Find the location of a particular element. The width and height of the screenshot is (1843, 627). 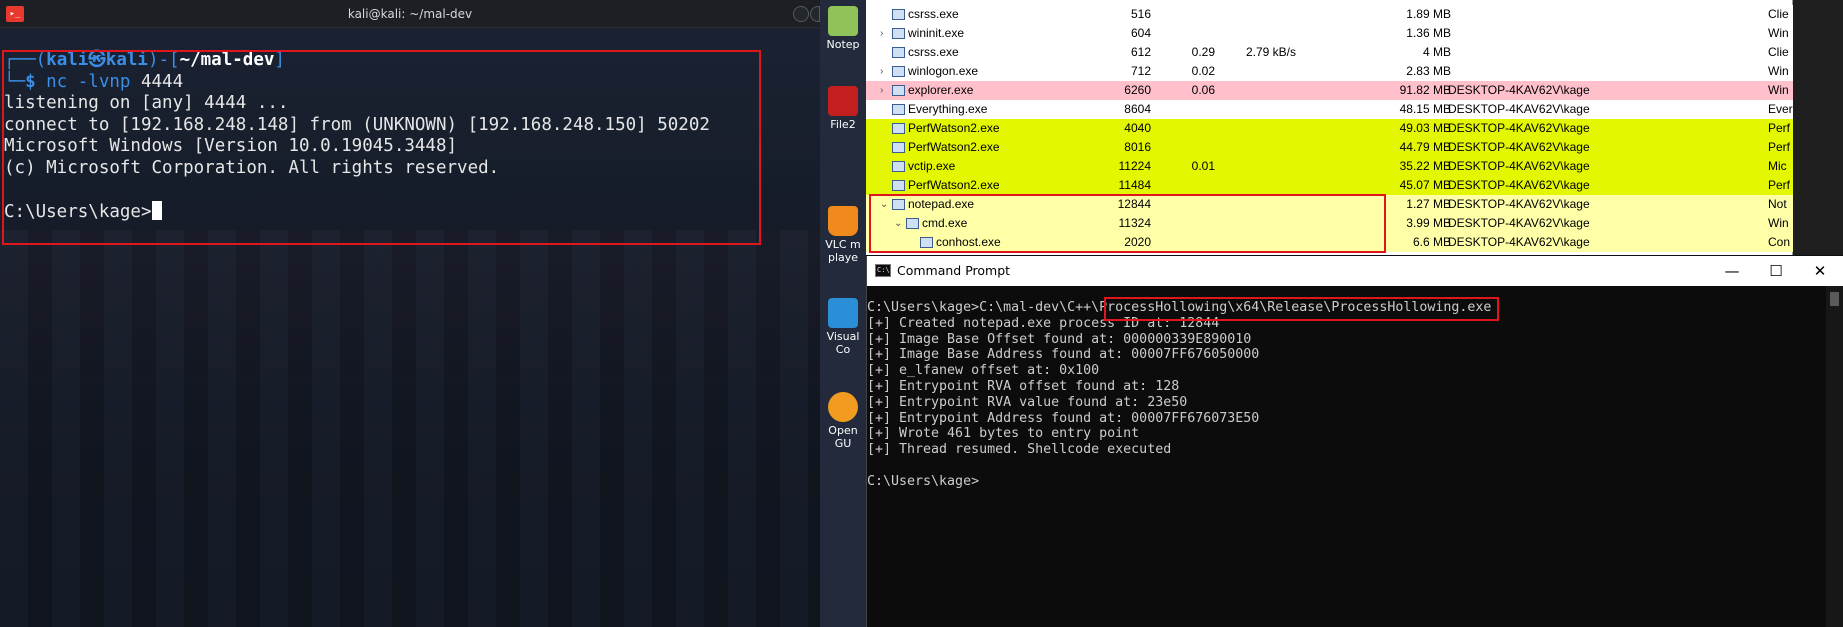

desktop-shortcut: Visual Co is located at coordinates (843, 327).